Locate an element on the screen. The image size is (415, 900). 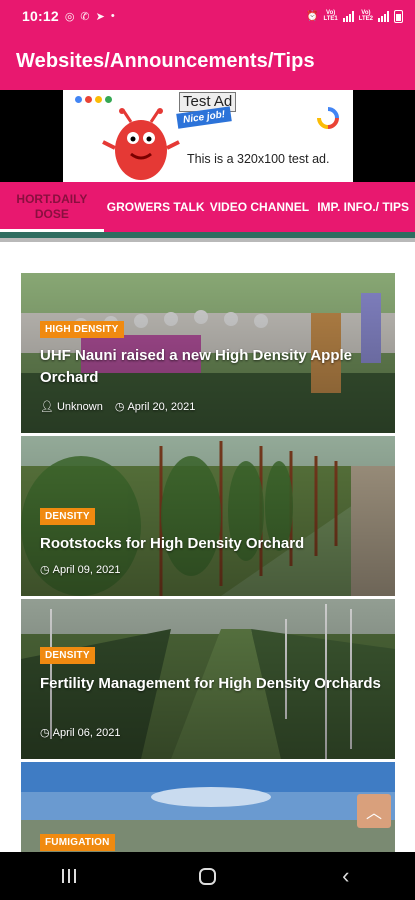
post-card: FUMIGATION is located at coordinates (208, 807).